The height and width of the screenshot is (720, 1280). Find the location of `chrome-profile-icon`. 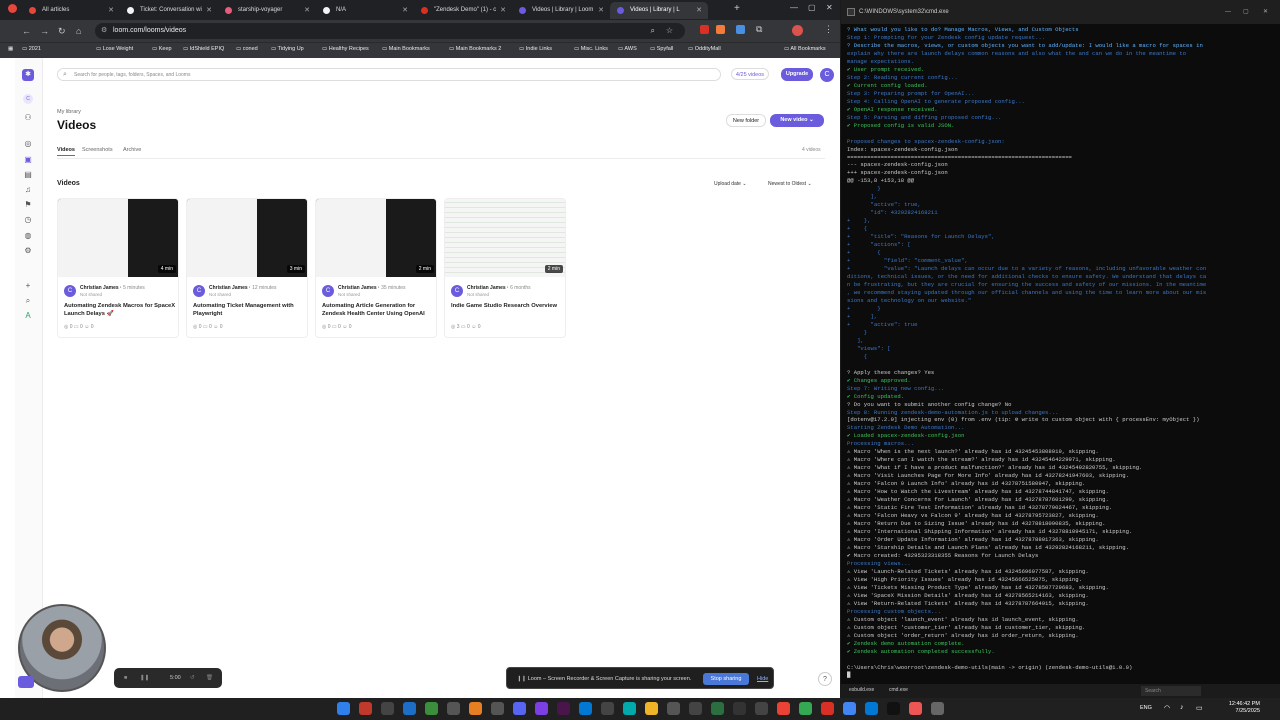

chrome-profile-icon is located at coordinates (12, 8).